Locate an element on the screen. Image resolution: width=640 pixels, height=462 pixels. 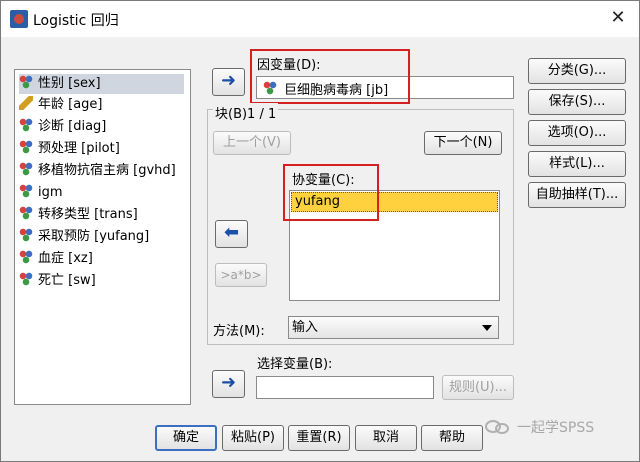
list-item: 血症 [xz] is located at coordinates (56, 259).